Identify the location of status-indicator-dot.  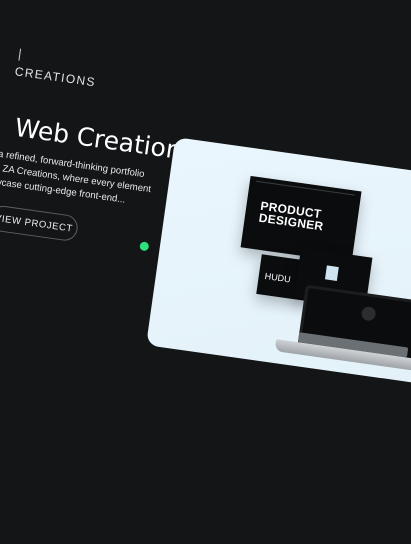
(144, 246).